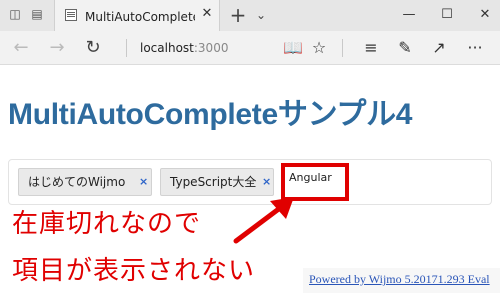 This screenshot has height=293, width=500. Describe the element at coordinates (140, 17) in the screenshot. I see `tab-title: MultiAutoCompleteサン` at that location.